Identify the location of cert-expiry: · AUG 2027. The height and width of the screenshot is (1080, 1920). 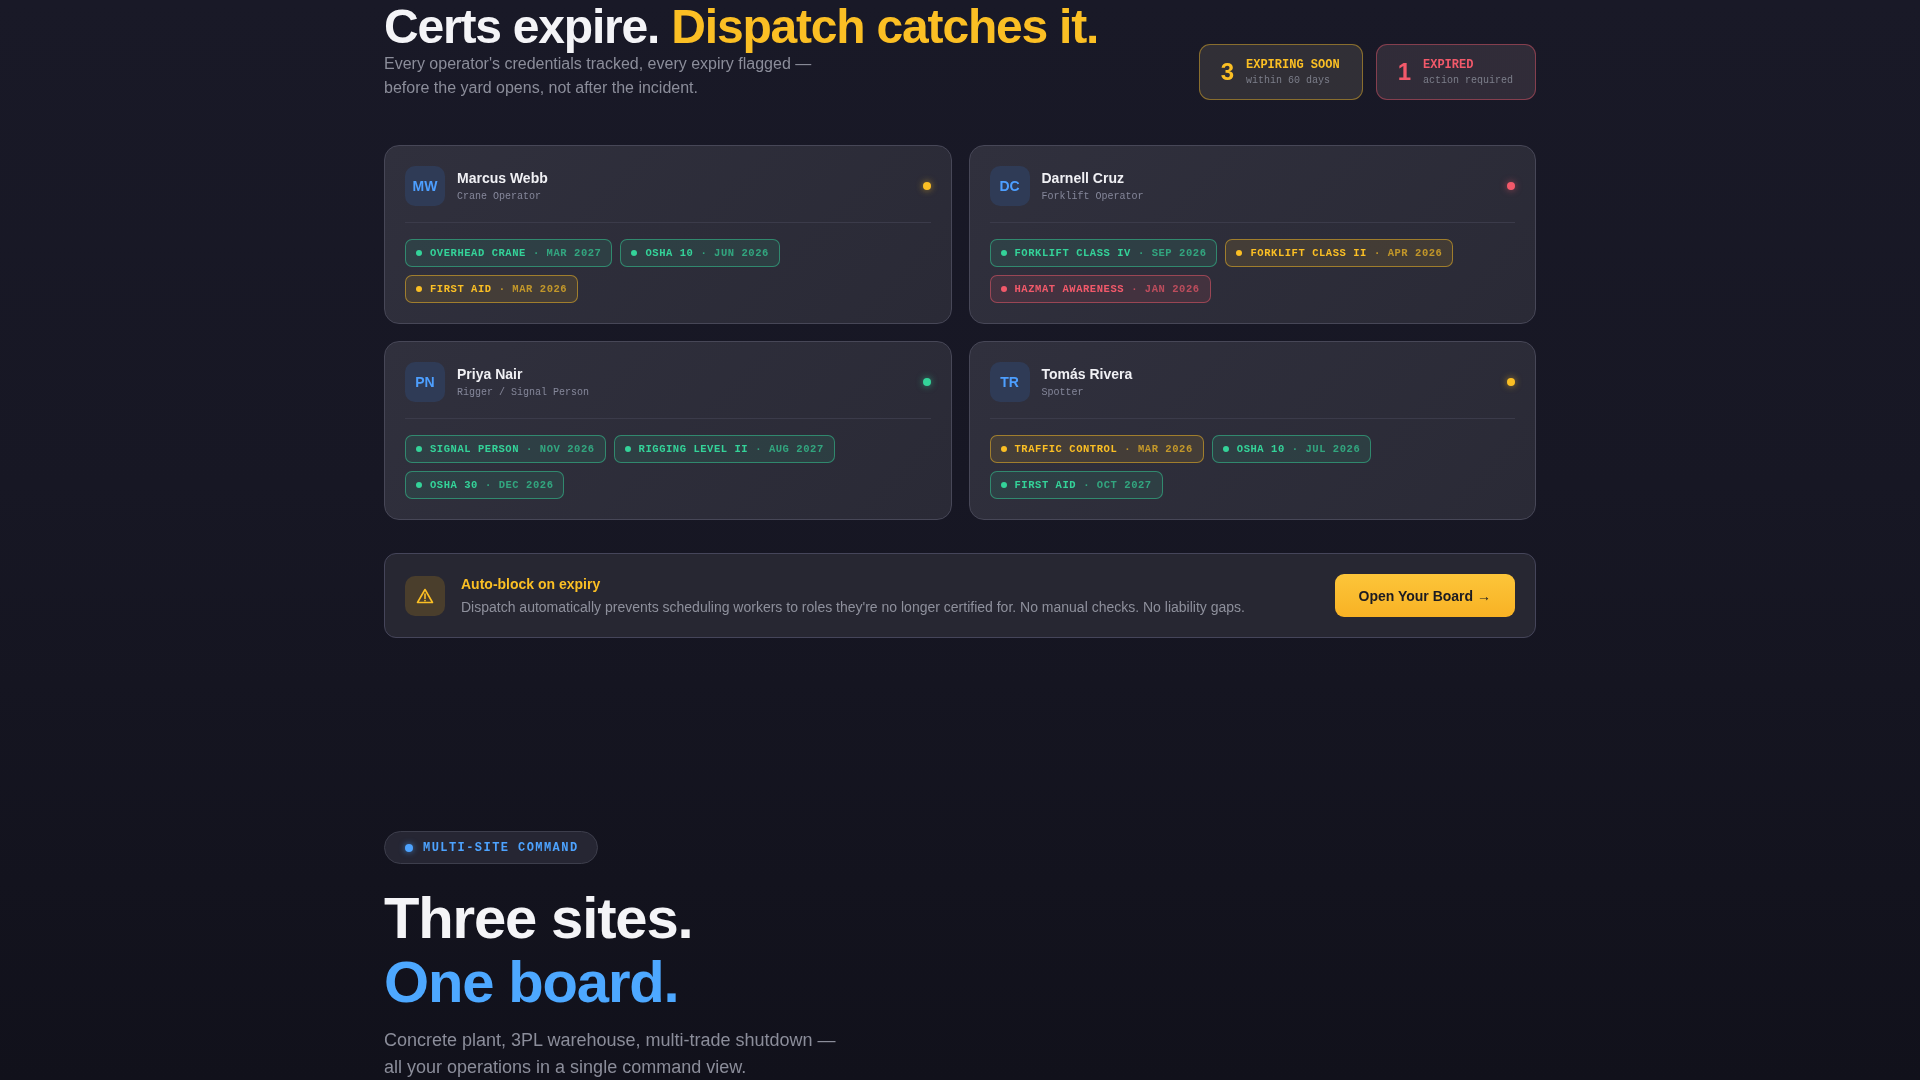
(789, 449).